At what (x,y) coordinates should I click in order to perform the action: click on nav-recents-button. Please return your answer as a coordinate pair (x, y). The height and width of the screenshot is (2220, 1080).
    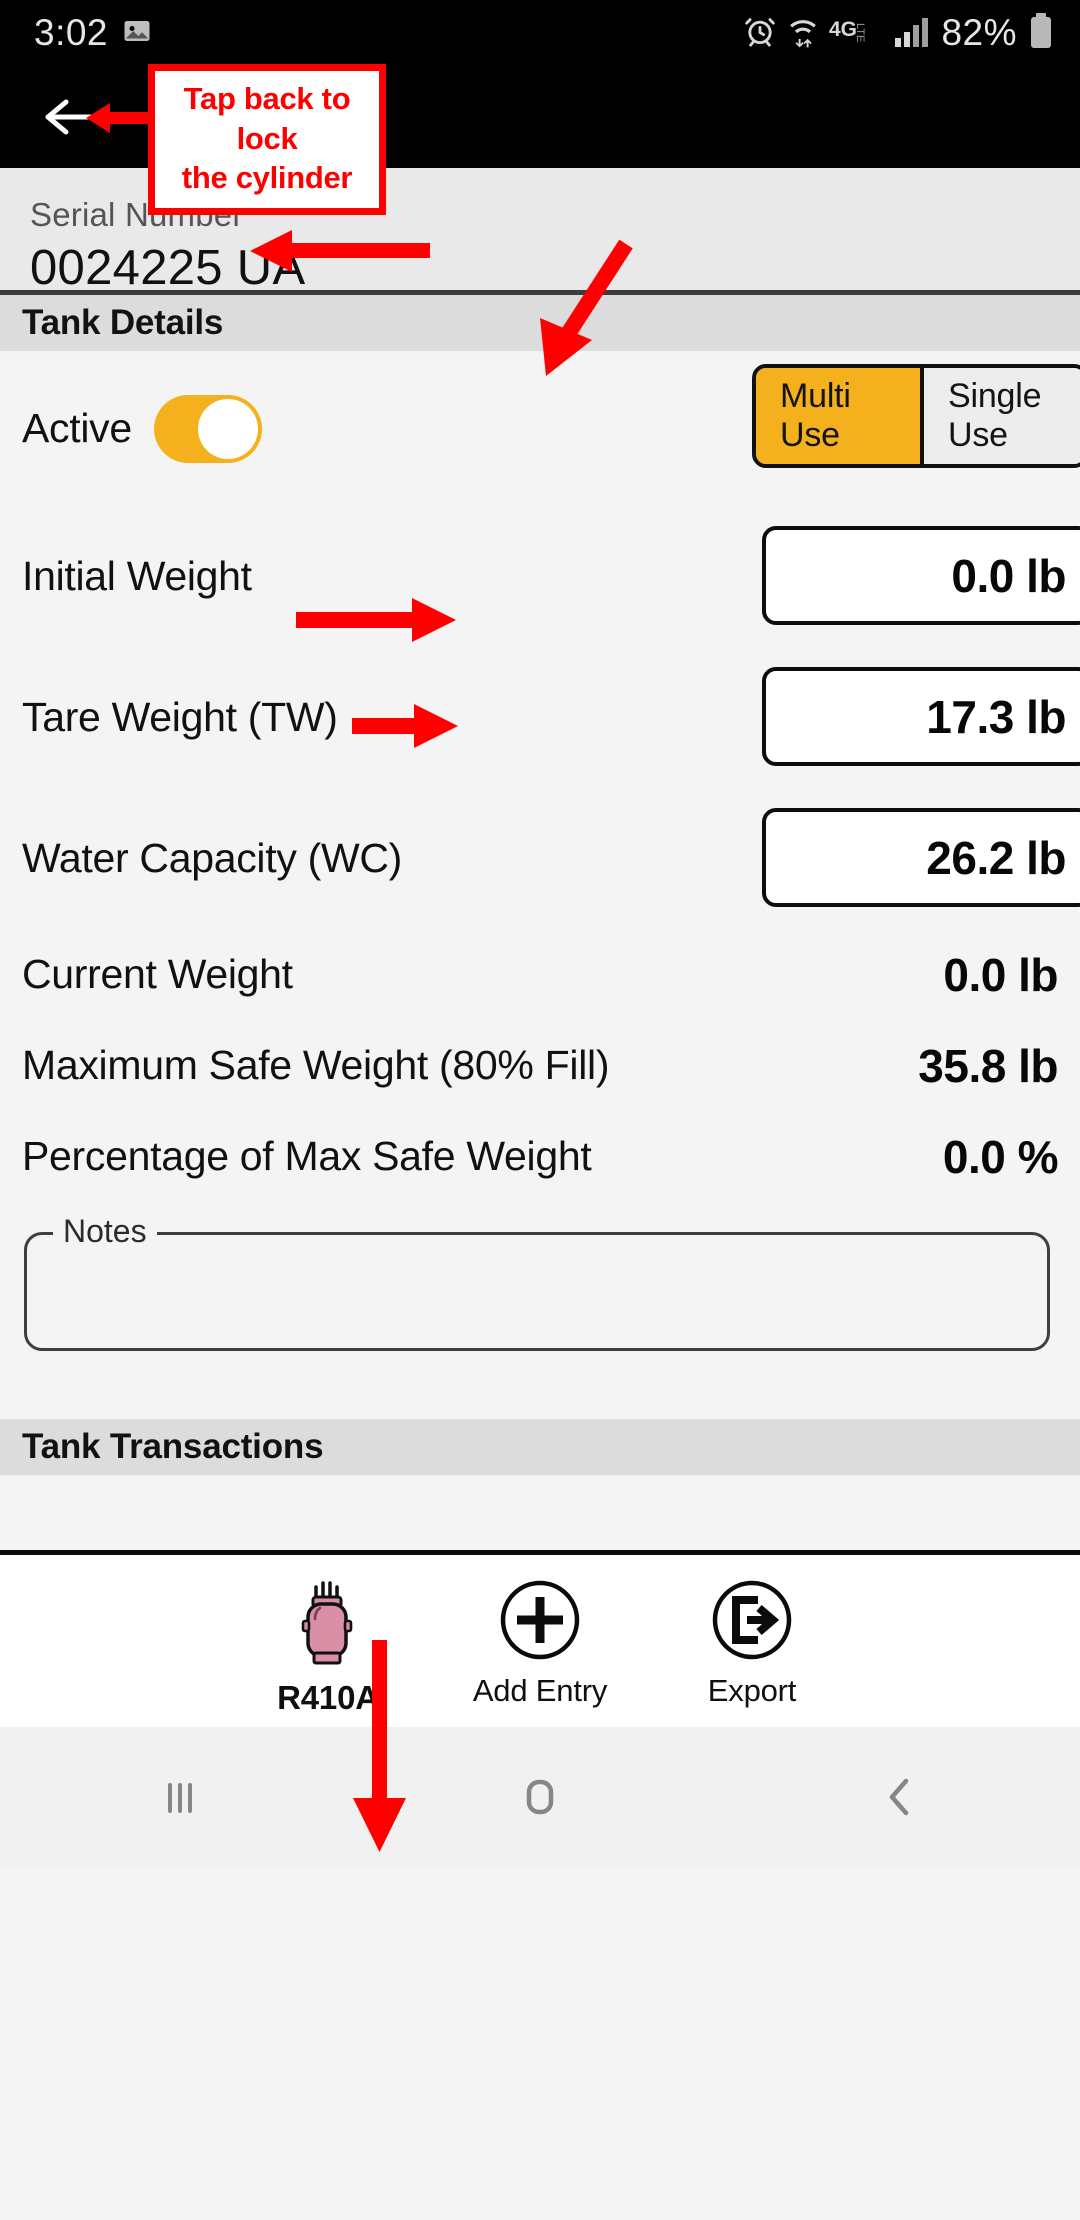
    Looking at the image, I should click on (180, 1797).